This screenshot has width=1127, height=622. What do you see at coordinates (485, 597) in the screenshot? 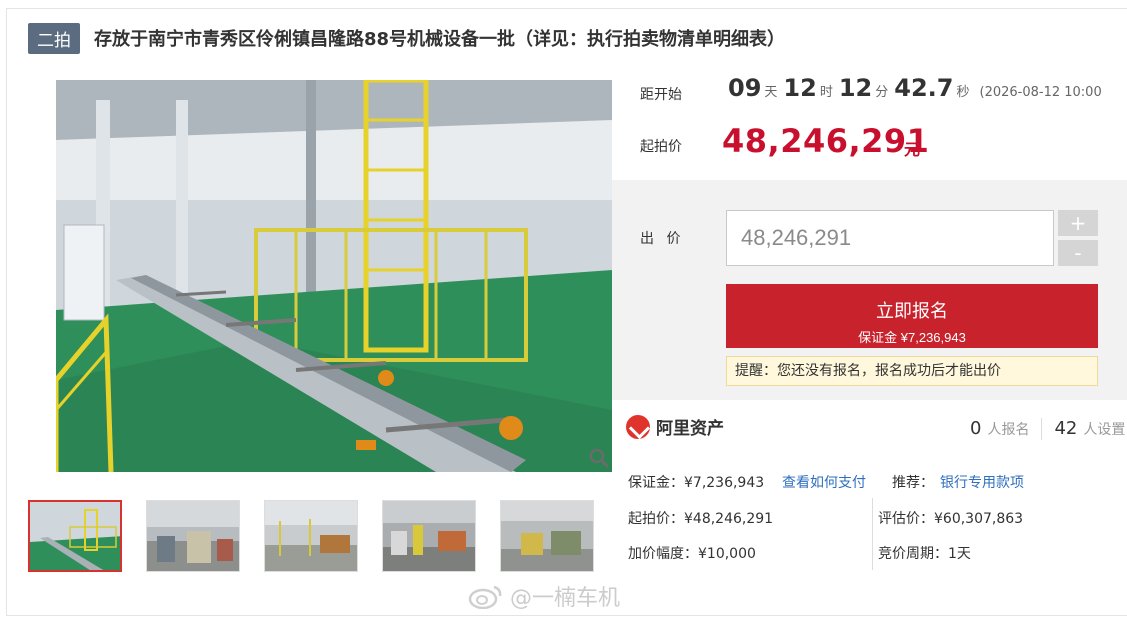
I see `weibo-icon` at bounding box center [485, 597].